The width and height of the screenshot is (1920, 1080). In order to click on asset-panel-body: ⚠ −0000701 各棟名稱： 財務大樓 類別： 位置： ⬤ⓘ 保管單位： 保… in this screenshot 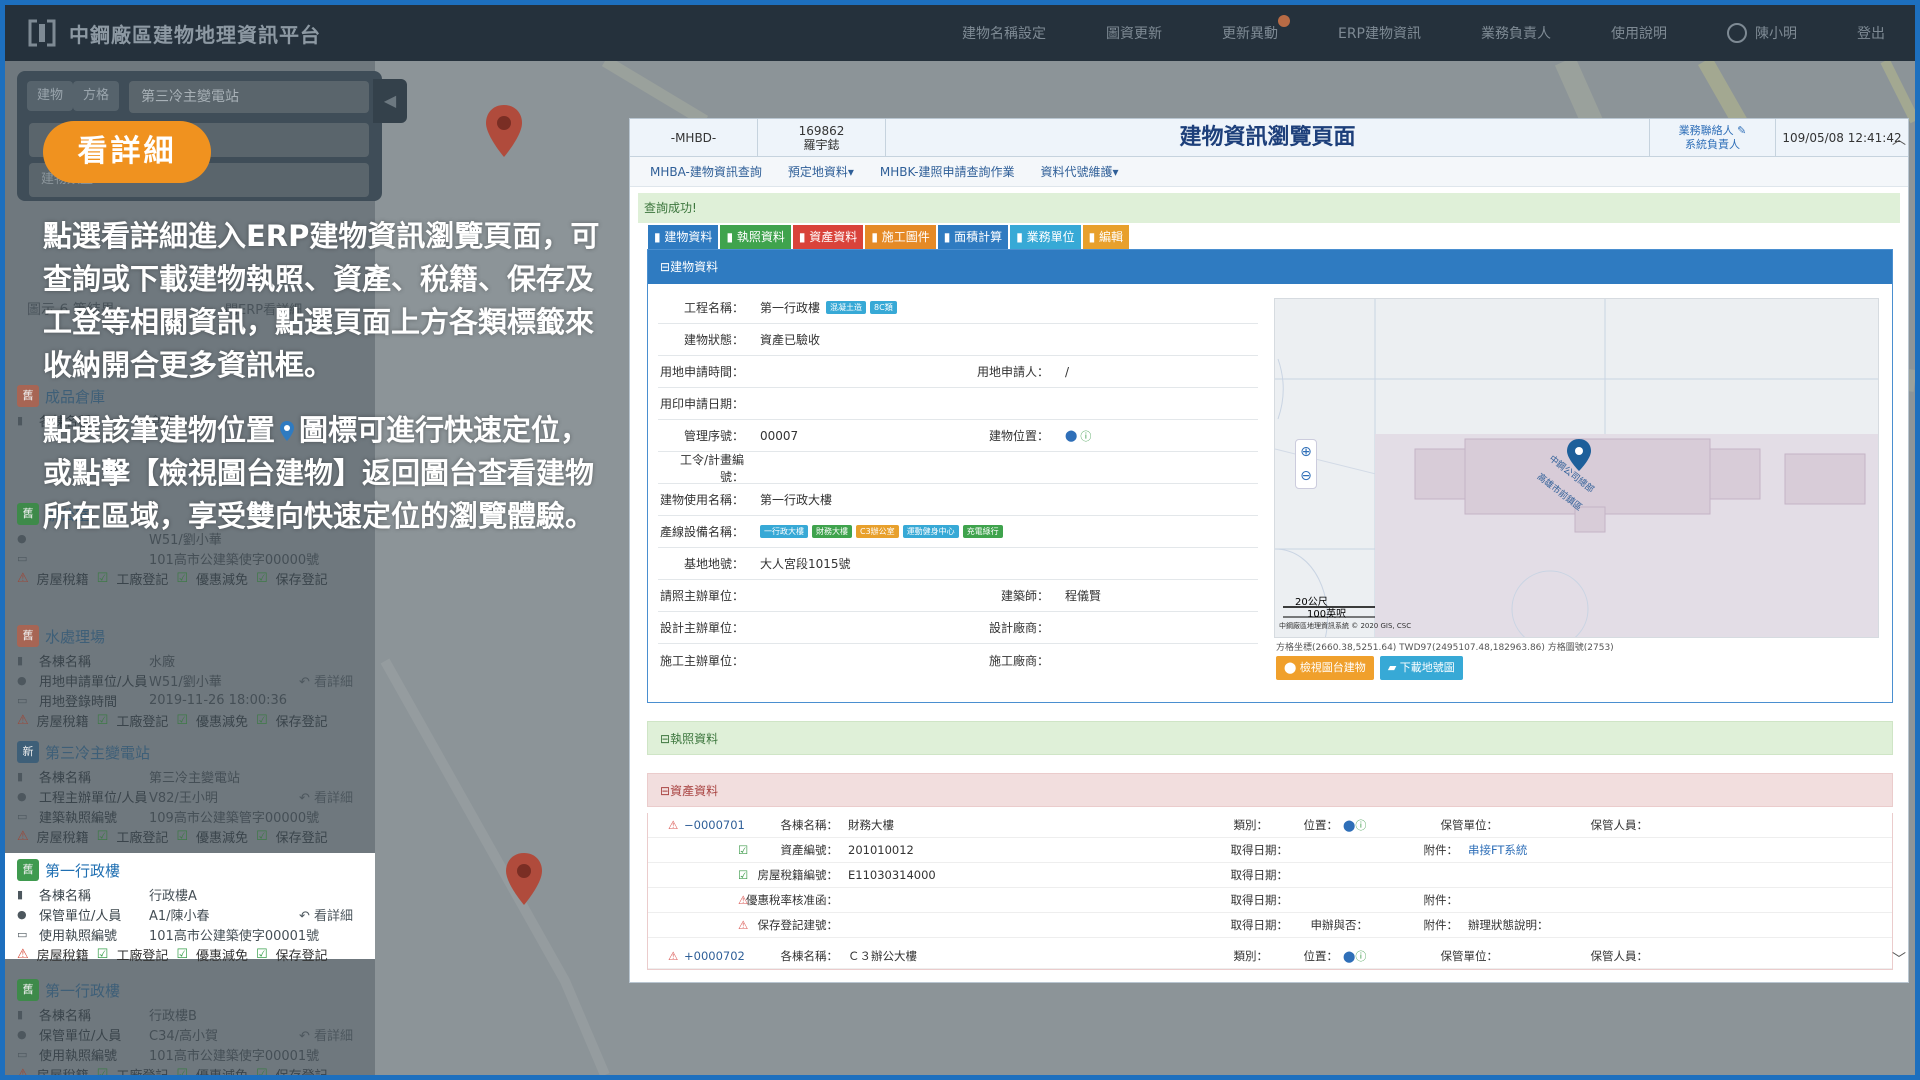, I will do `click(1270, 891)`.